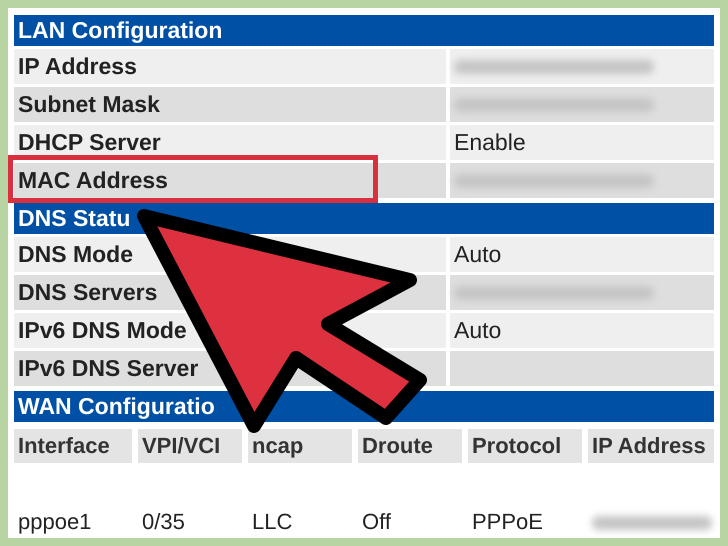  Describe the element at coordinates (507, 522) in the screenshot. I see `table-cell-text: PPPoE` at that location.